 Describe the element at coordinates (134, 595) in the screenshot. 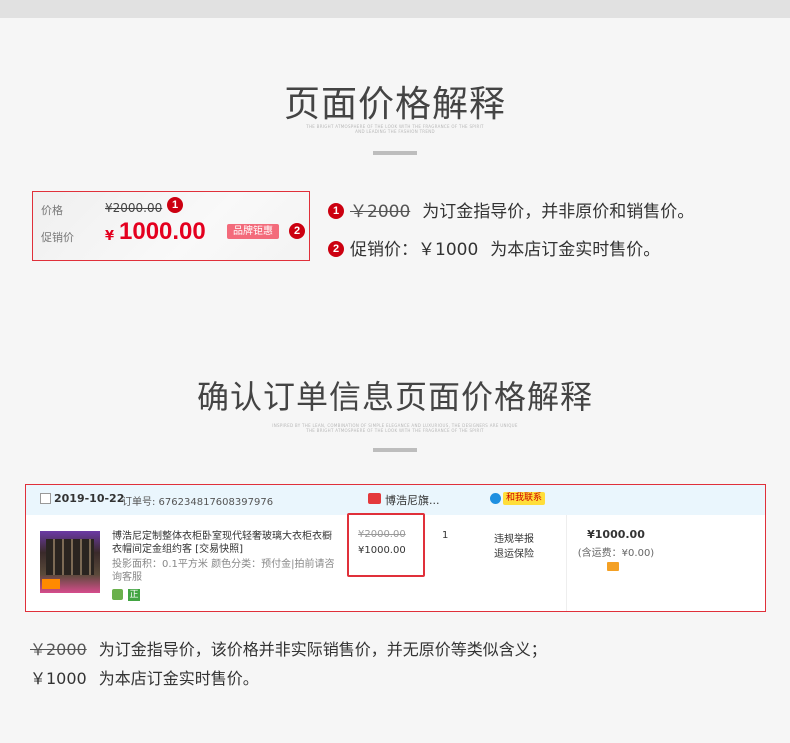

I see `authentic-badge: 正` at that location.